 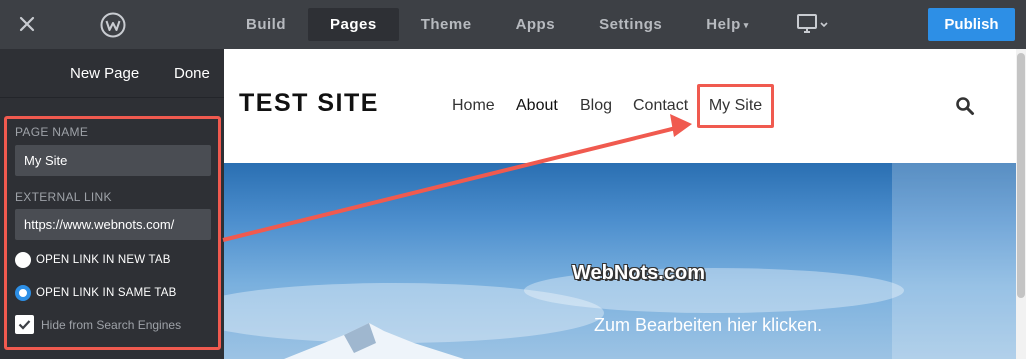 I want to click on sidebar-header: New Page Done, so click(x=112, y=73).